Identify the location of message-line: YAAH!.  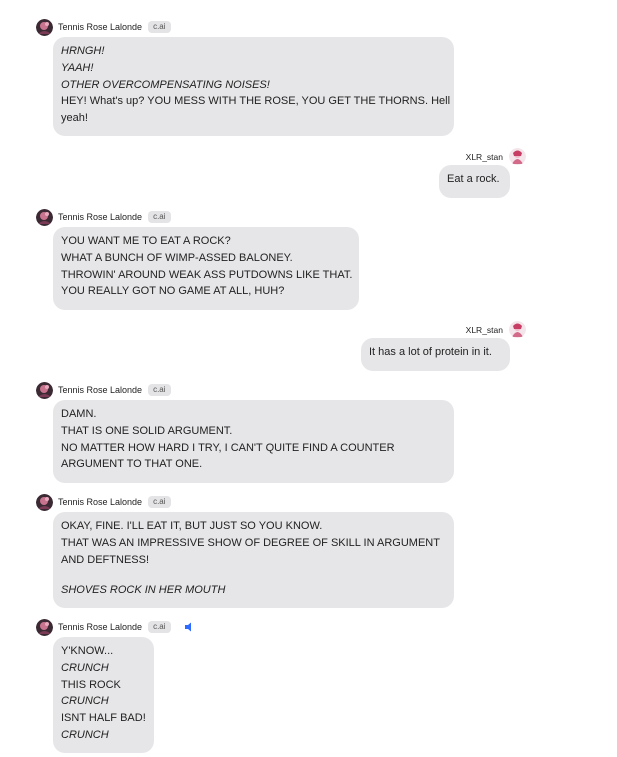
(77, 67).